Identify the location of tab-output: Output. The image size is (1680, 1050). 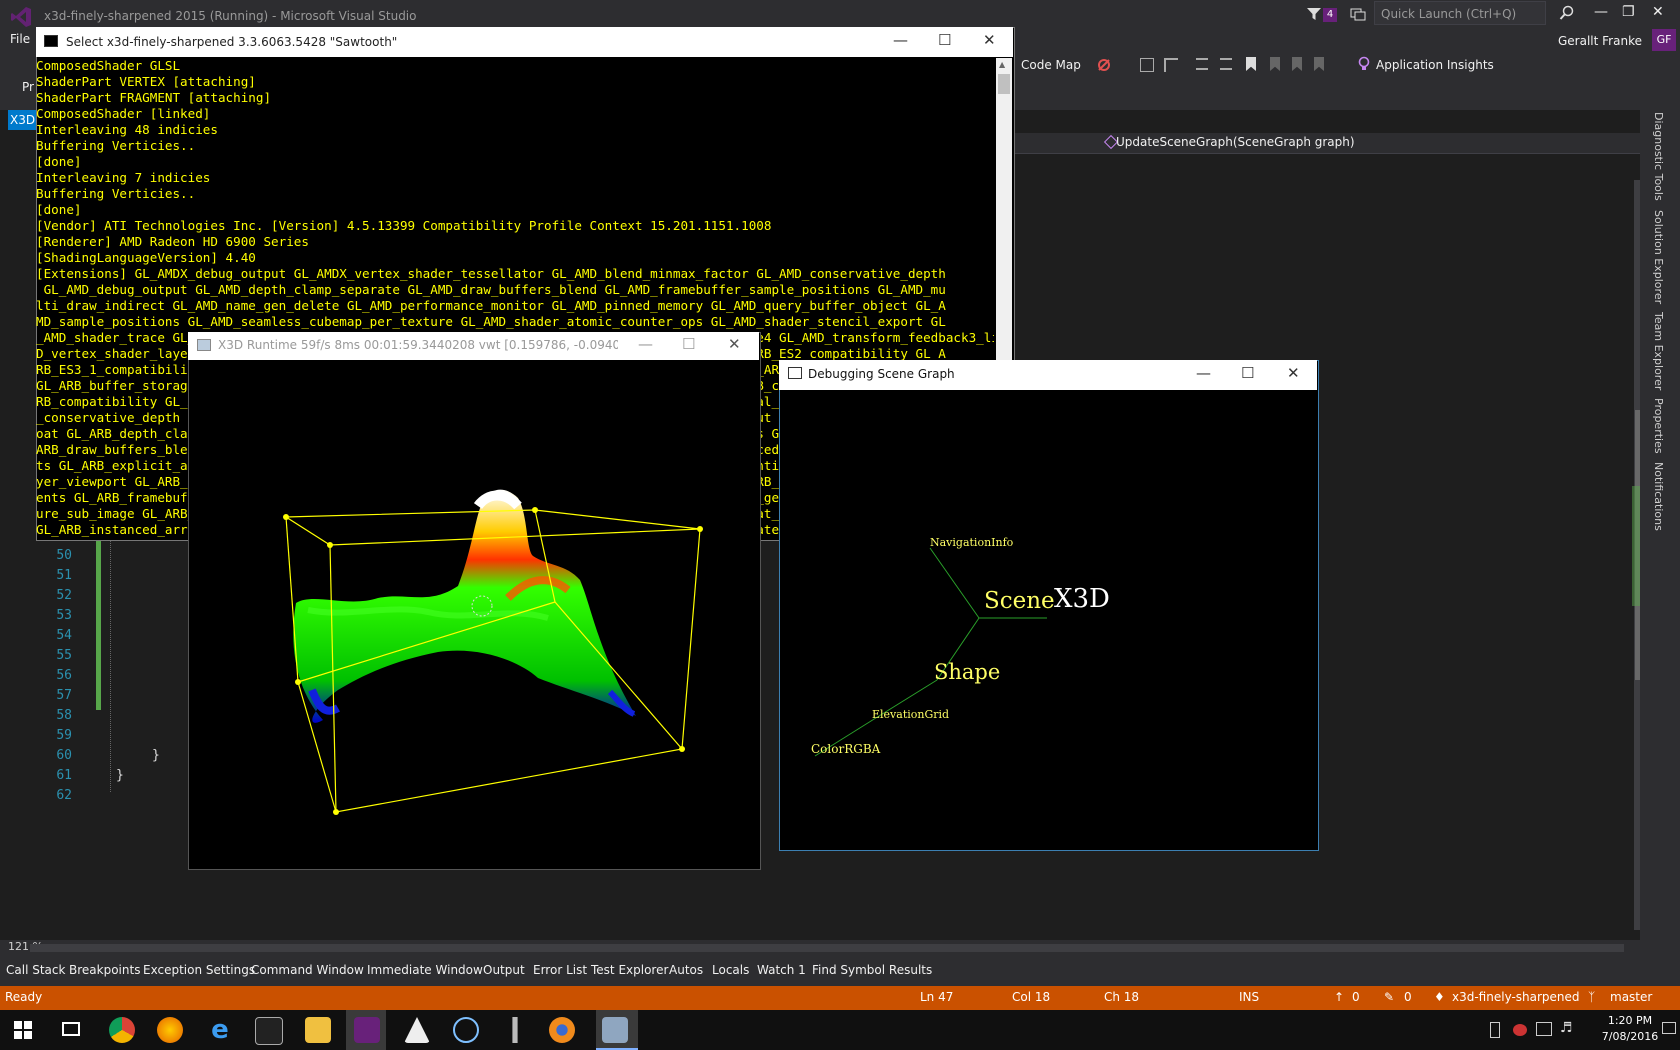
(504, 970).